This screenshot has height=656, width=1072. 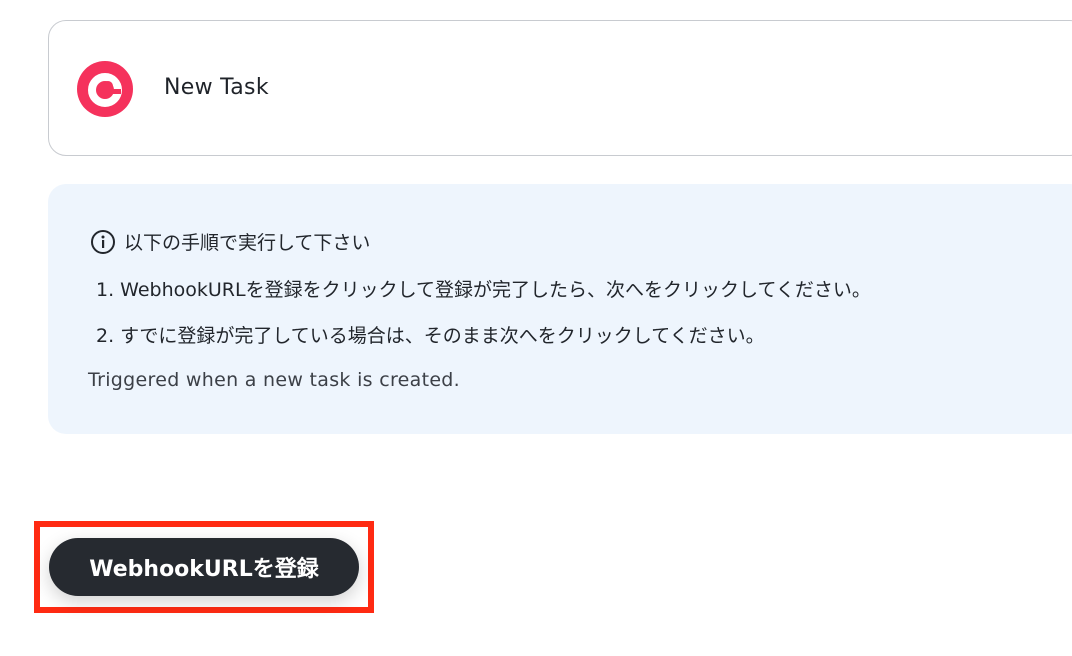 What do you see at coordinates (274, 380) in the screenshot?
I see `trigger-description: Triggered when a new task is created.` at bounding box center [274, 380].